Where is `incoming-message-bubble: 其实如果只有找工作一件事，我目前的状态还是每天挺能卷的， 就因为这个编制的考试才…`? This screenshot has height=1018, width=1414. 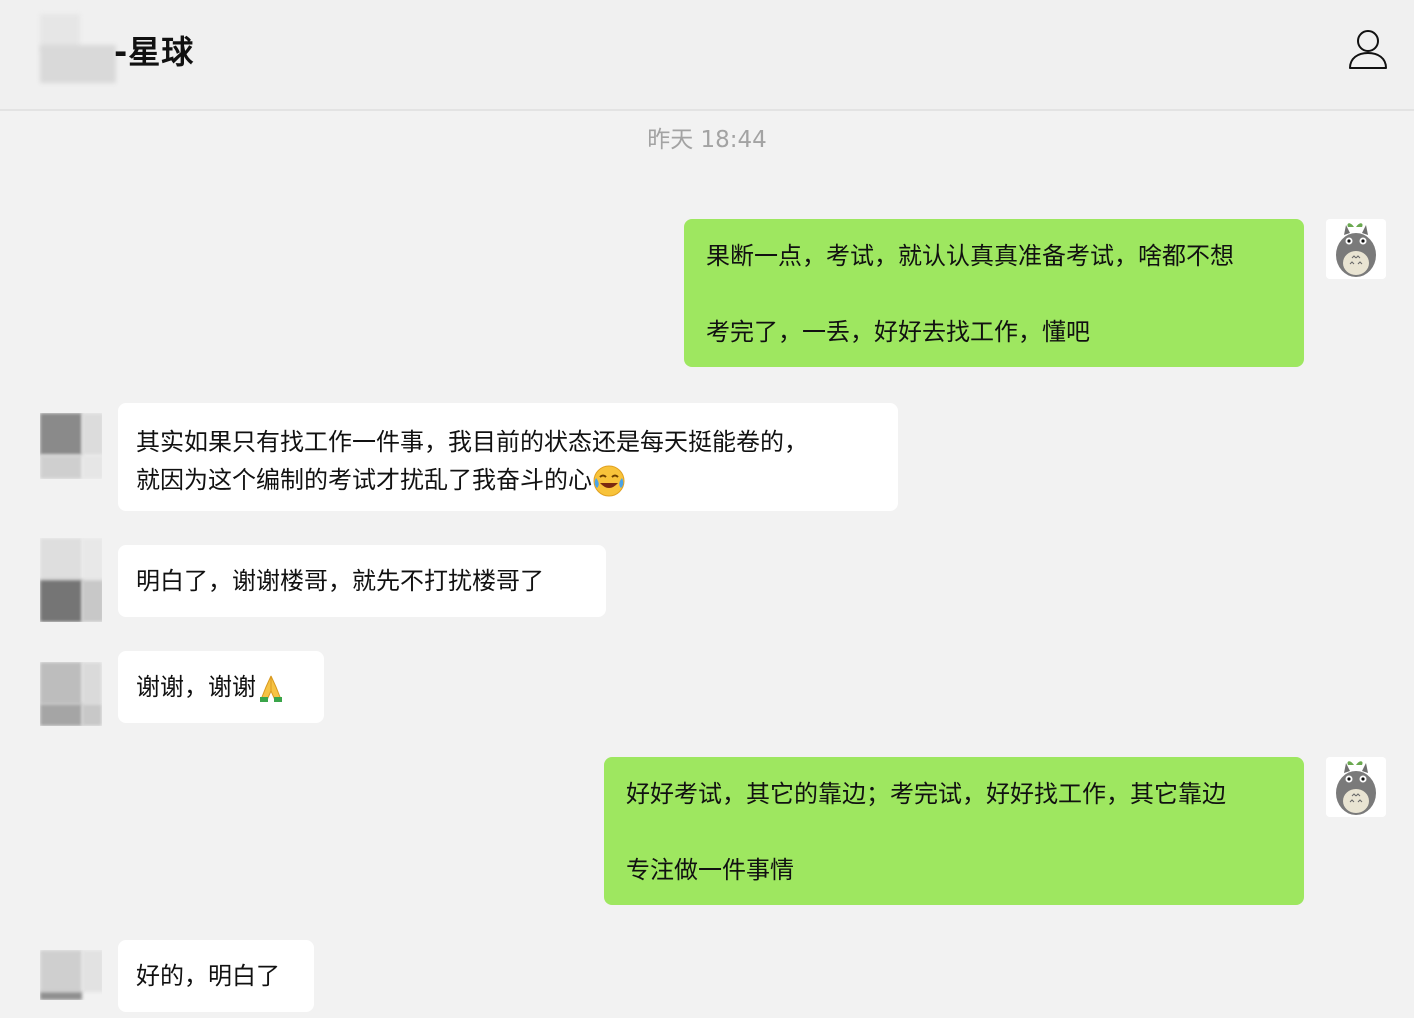
incoming-message-bubble: 其实如果只有找工作一件事，我目前的状态还是每天挺能卷的， 就因为这个编制的考试才… is located at coordinates (508, 457).